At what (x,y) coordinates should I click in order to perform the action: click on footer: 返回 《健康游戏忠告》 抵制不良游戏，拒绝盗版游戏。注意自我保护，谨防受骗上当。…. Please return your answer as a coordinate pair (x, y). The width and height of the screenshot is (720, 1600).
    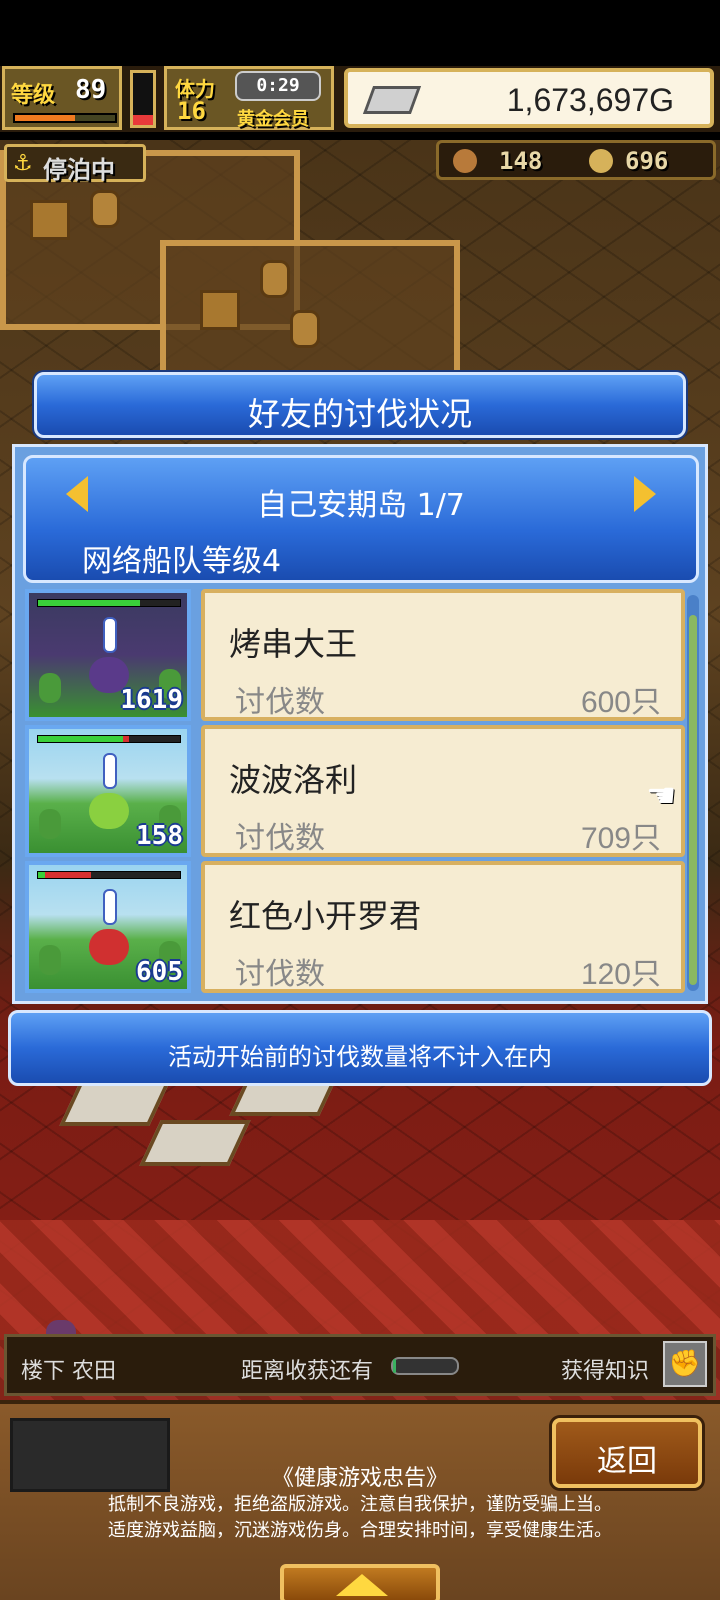
    Looking at the image, I should click on (360, 1500).